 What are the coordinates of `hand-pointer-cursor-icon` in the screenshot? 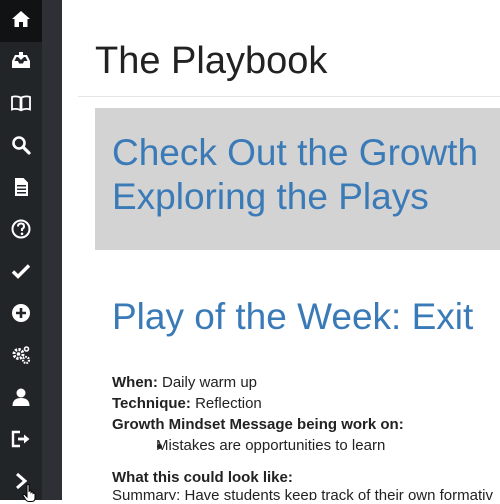 It's located at (29, 493).